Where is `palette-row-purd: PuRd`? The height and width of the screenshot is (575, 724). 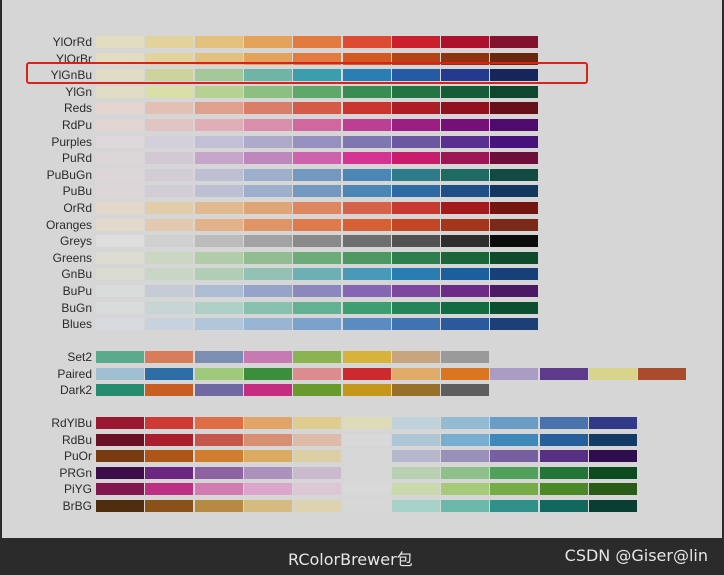 palette-row-purd: PuRd is located at coordinates (362, 158).